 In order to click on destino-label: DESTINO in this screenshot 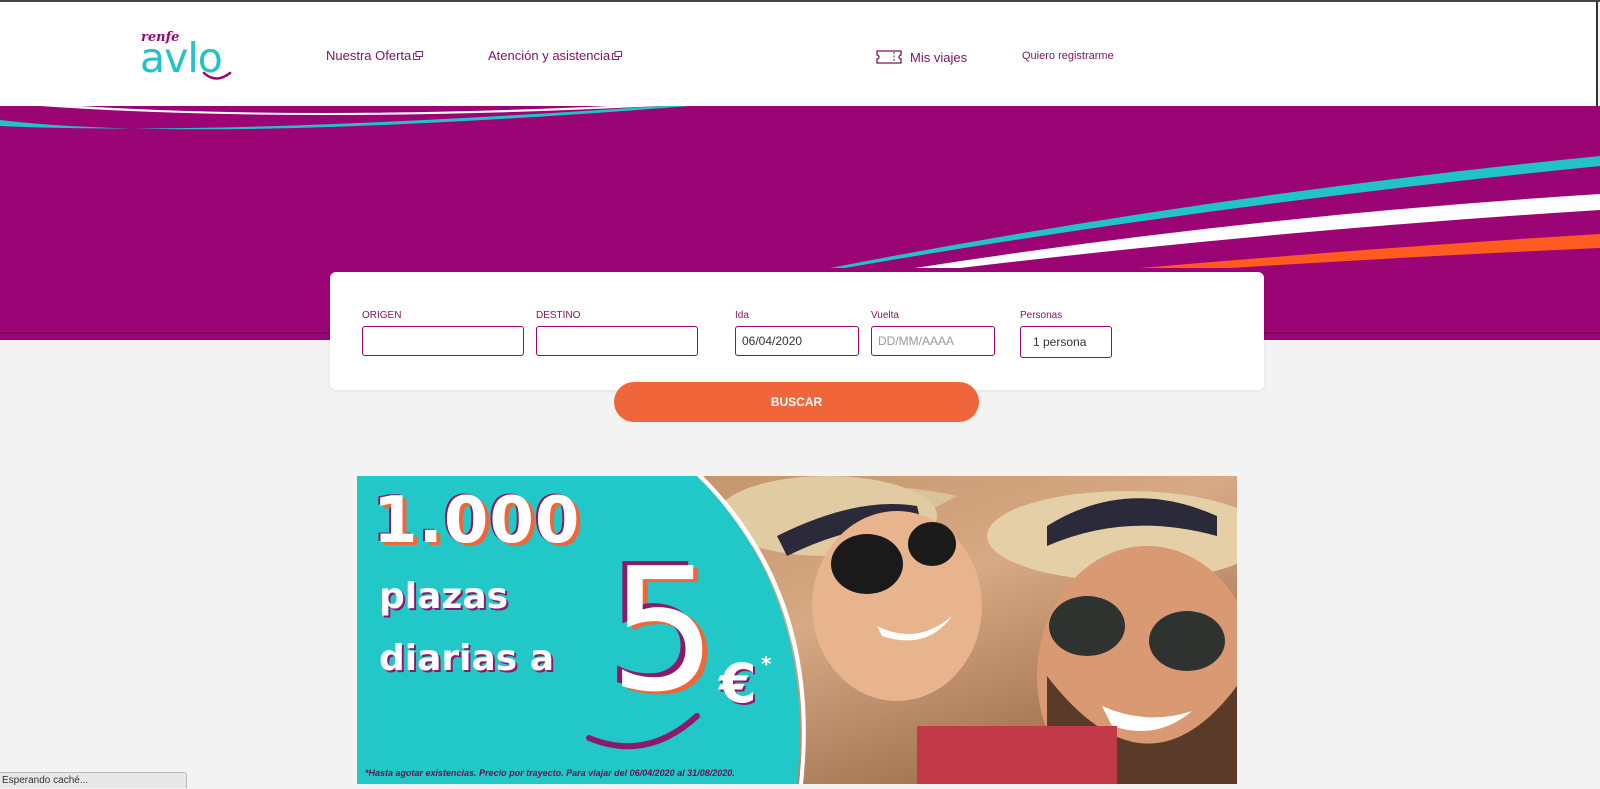, I will do `click(558, 315)`.